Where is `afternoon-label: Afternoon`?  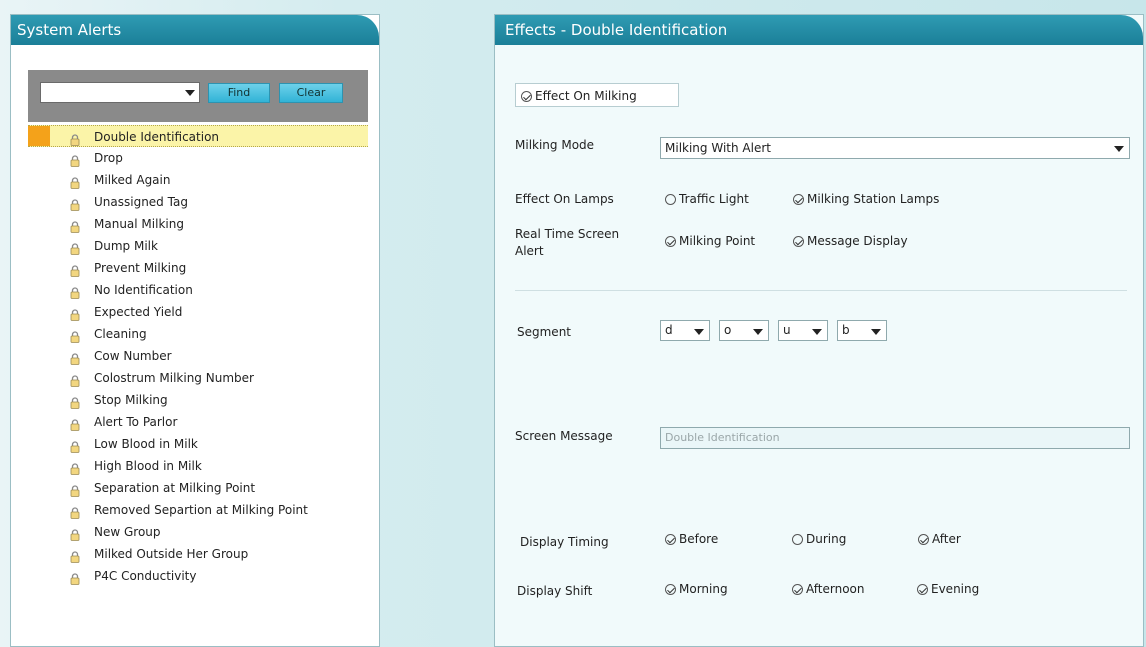 afternoon-label: Afternoon is located at coordinates (835, 589).